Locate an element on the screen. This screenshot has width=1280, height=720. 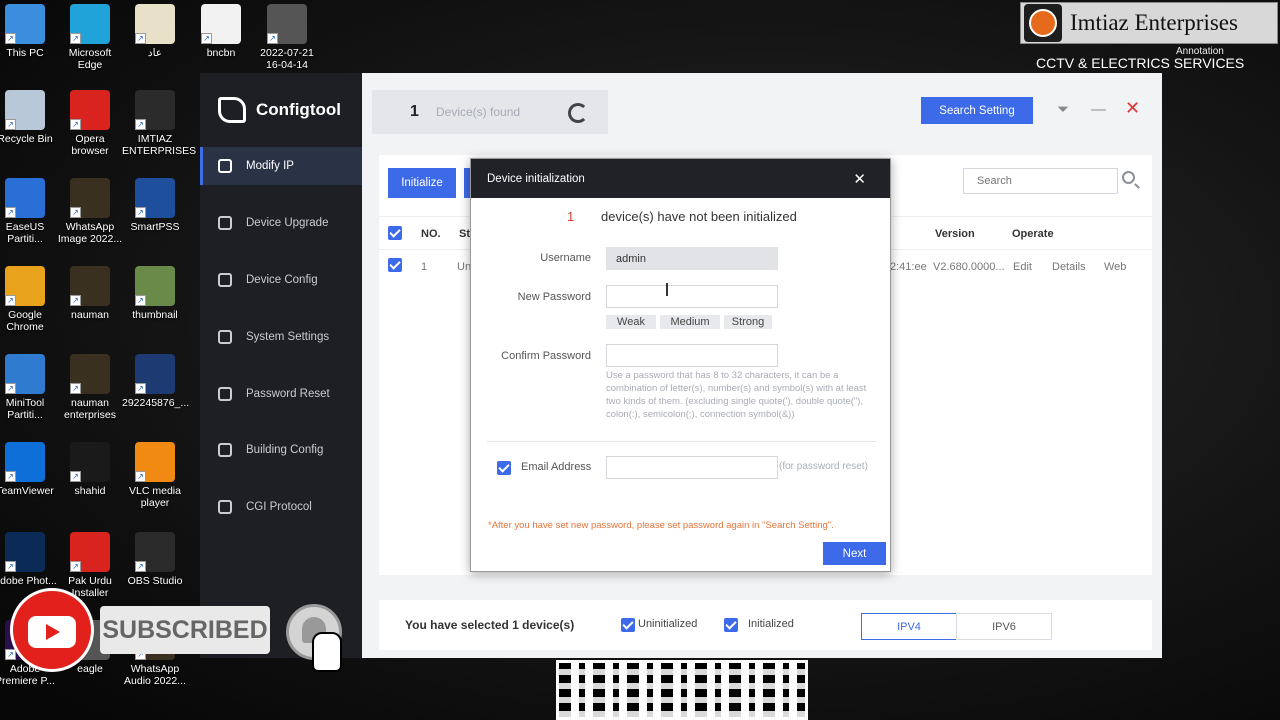
uninitialized-checkbox is located at coordinates (628, 625).